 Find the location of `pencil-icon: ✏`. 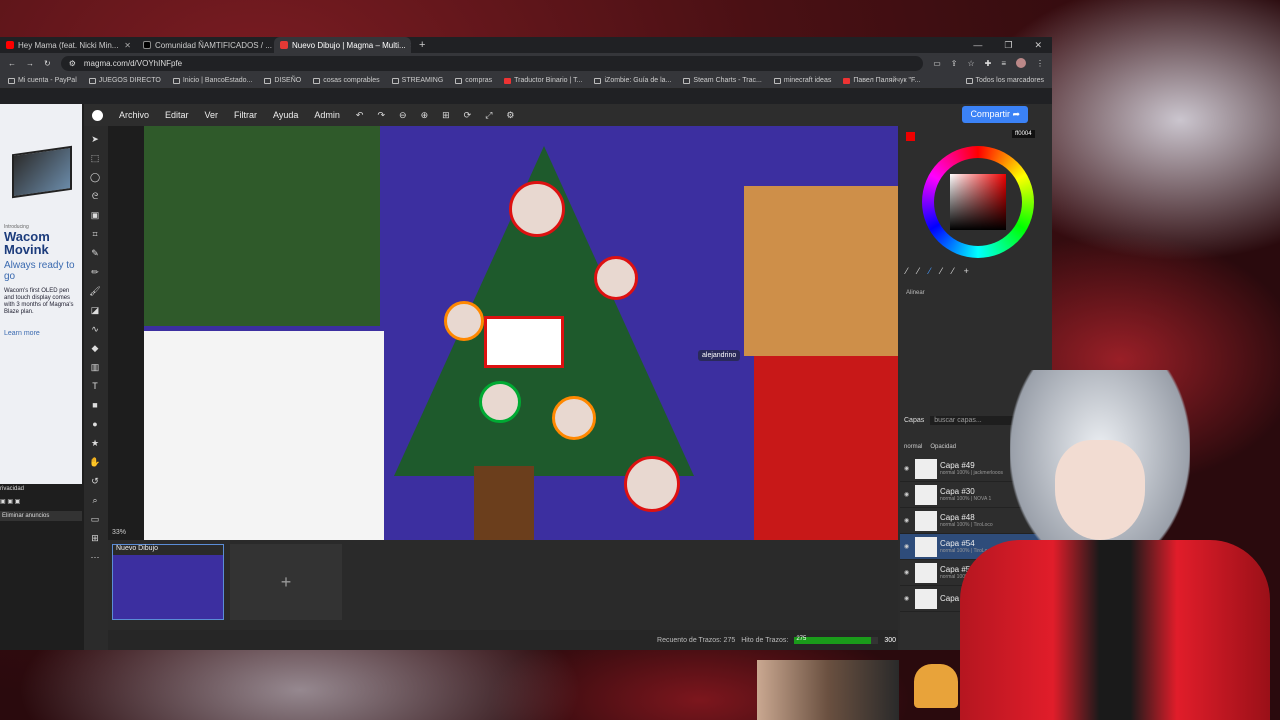

pencil-icon: ✏ is located at coordinates (95, 272).